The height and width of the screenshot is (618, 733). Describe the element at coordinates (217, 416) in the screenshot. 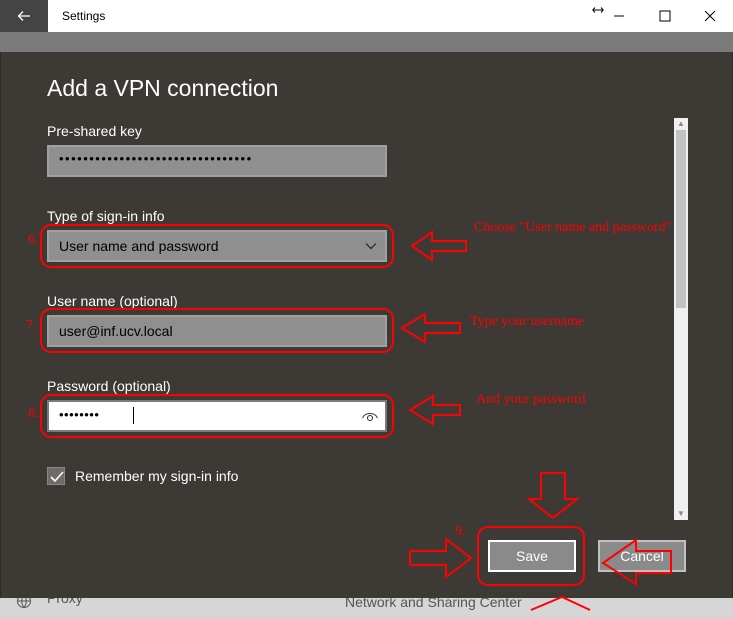

I see `highlight-password` at that location.